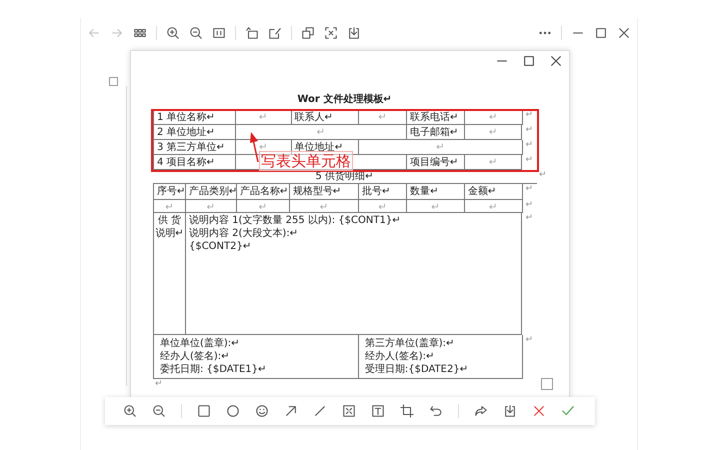 This screenshot has height=450, width=720. Describe the element at coordinates (326, 147) in the screenshot. I see `table-cell: 单位地址↵` at that location.